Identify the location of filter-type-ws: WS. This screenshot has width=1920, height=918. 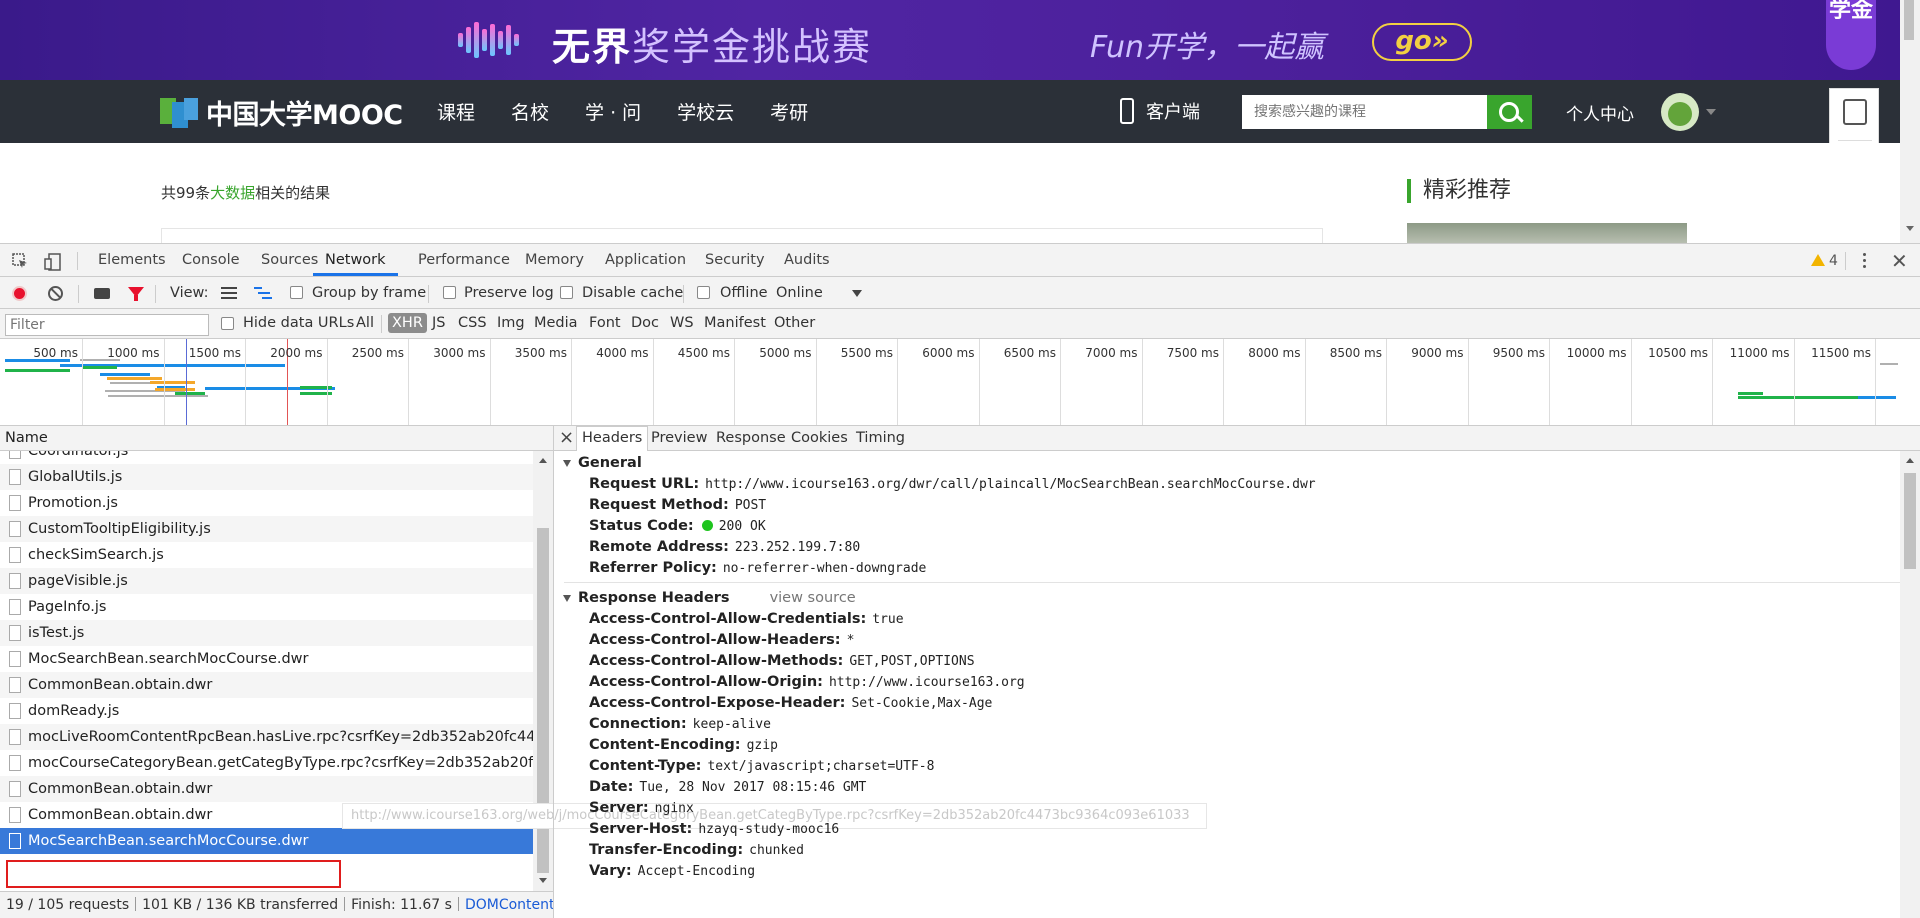
(682, 323).